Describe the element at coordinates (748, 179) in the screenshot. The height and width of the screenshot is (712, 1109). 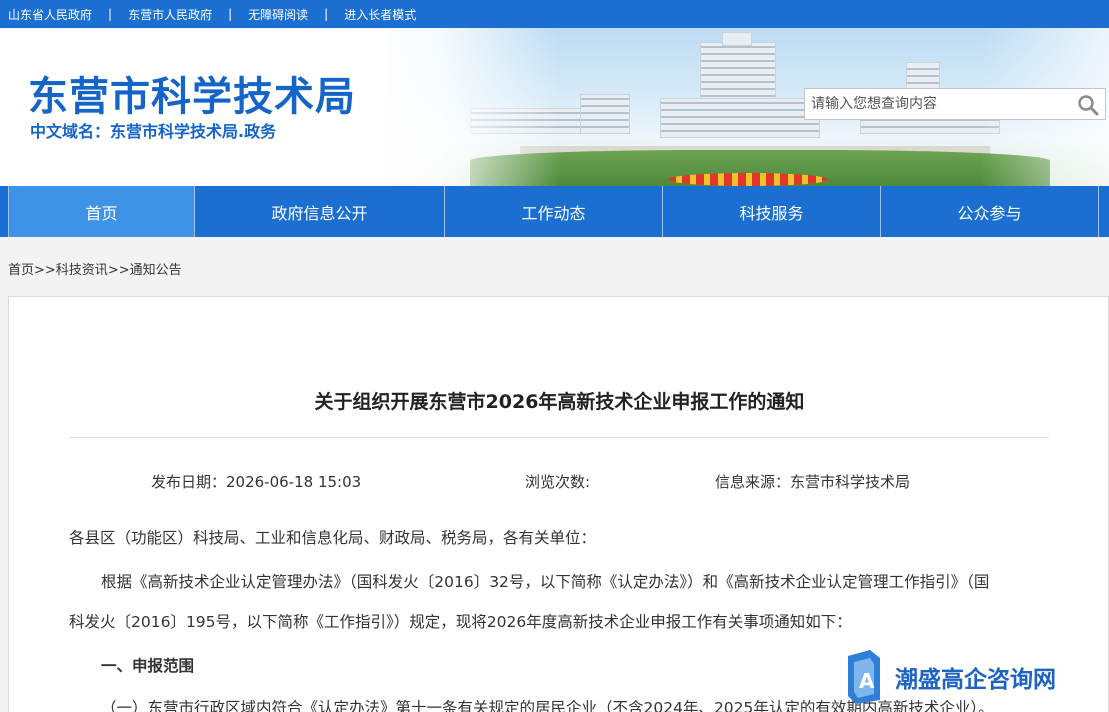
I see `banner-flower-bed` at that location.